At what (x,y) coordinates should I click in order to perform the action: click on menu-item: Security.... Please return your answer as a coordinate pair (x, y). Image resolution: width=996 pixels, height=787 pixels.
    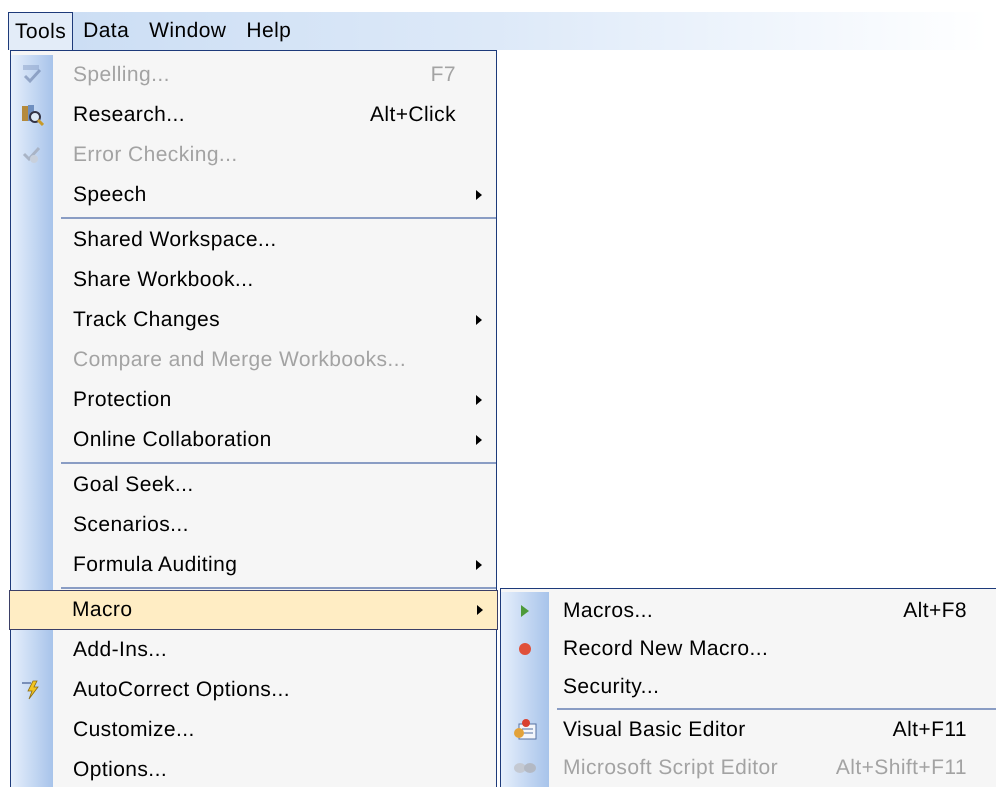
    Looking at the image, I should click on (748, 687).